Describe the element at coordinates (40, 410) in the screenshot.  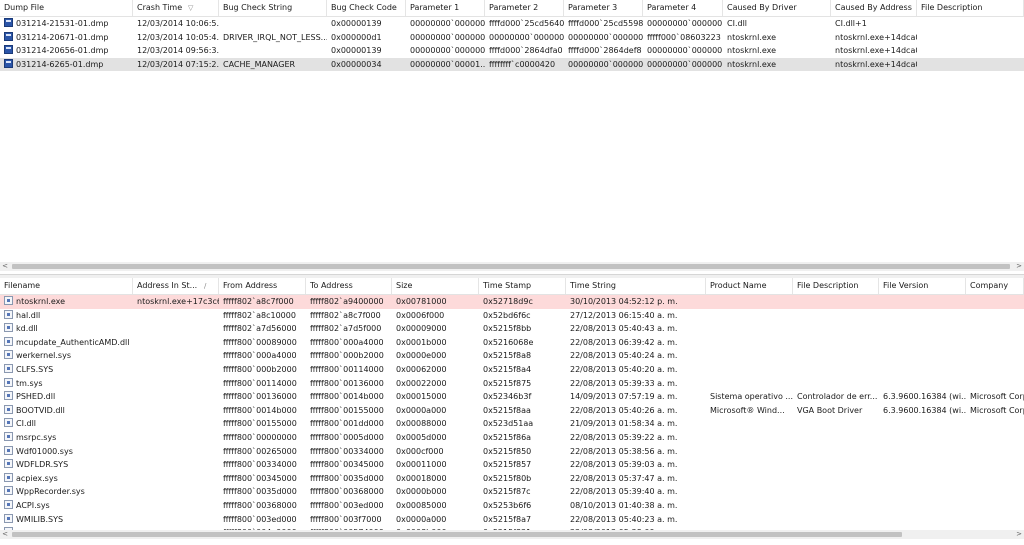
I see `driver-filename: BOOTVID.dll` at that location.